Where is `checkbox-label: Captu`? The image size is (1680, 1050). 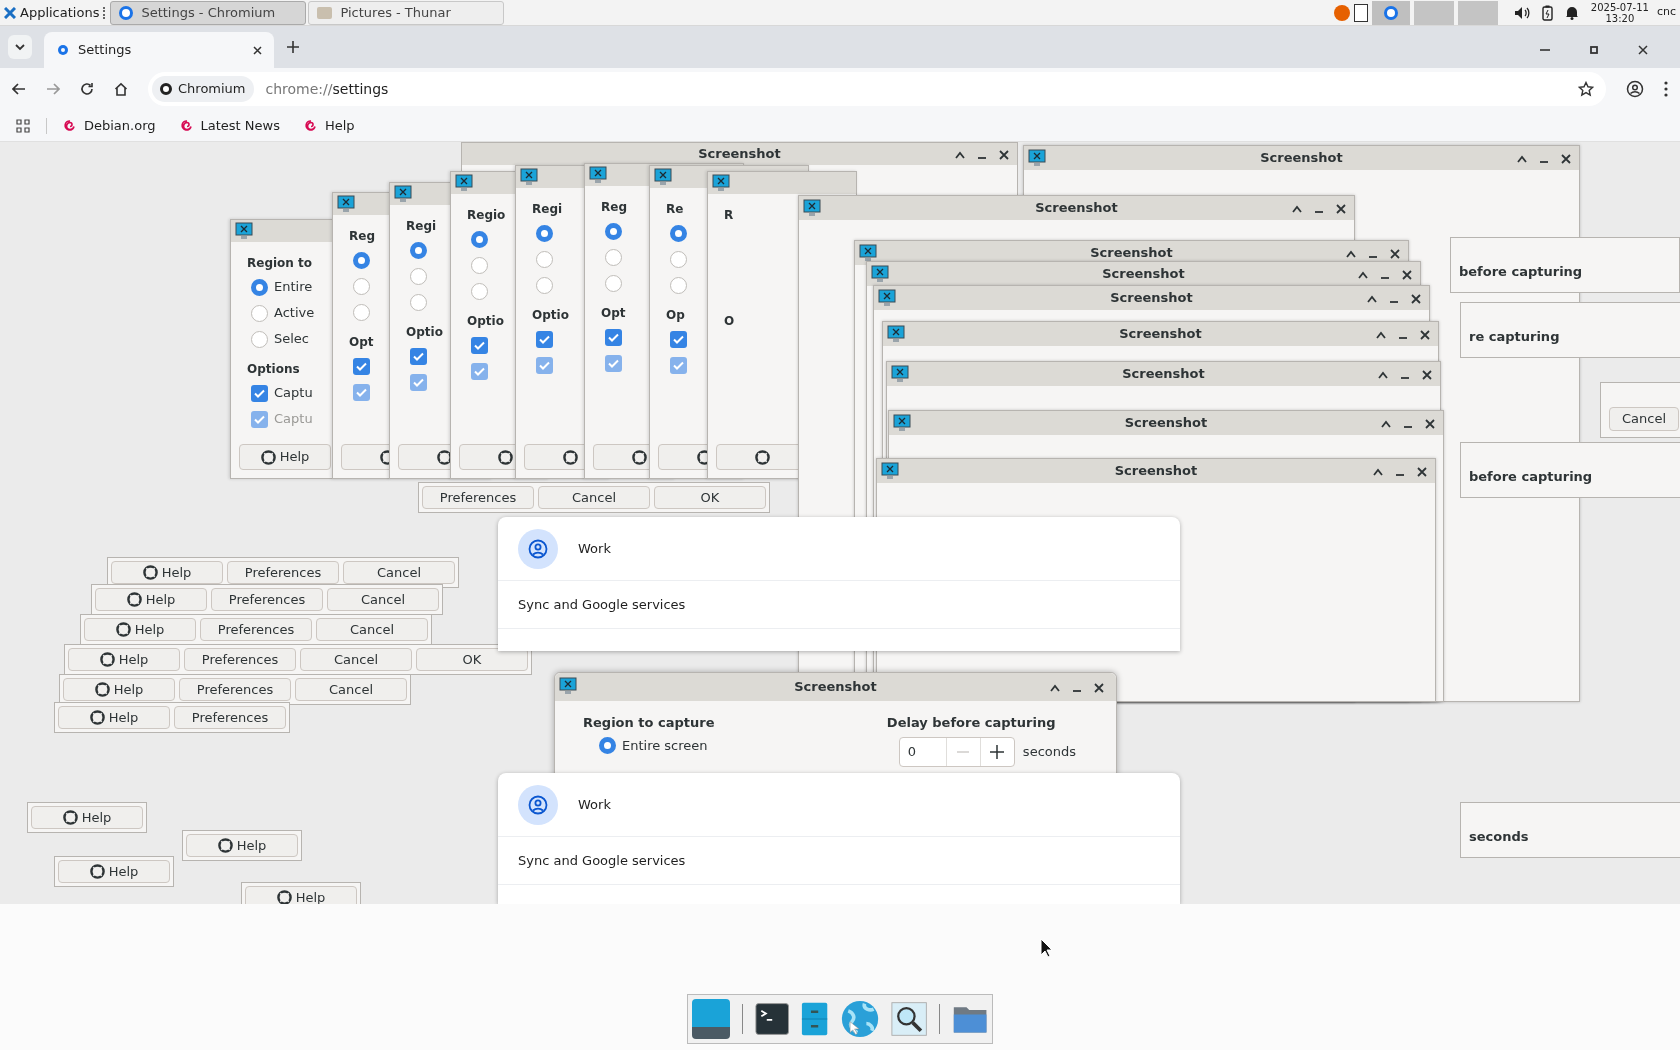 checkbox-label: Captu is located at coordinates (293, 419).